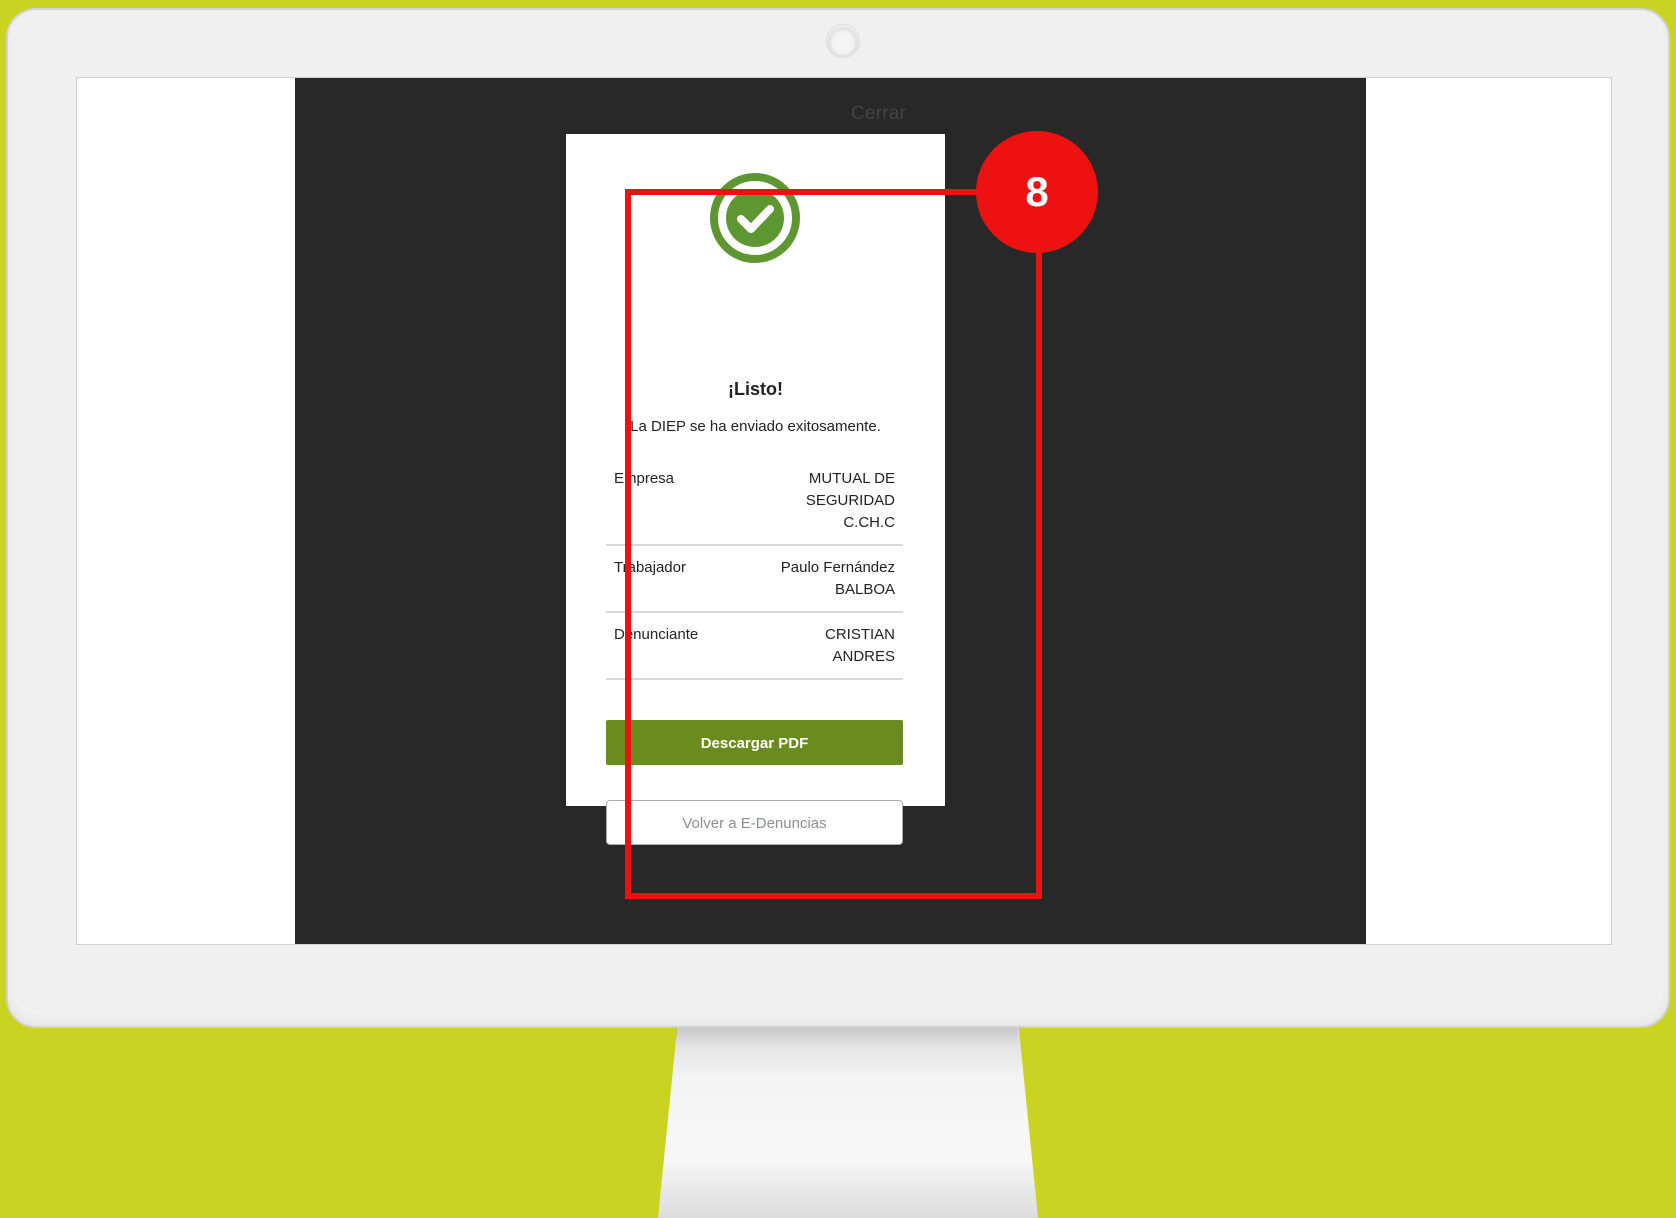 The height and width of the screenshot is (1218, 1676). I want to click on tutorial-highlight-frame, so click(833, 544).